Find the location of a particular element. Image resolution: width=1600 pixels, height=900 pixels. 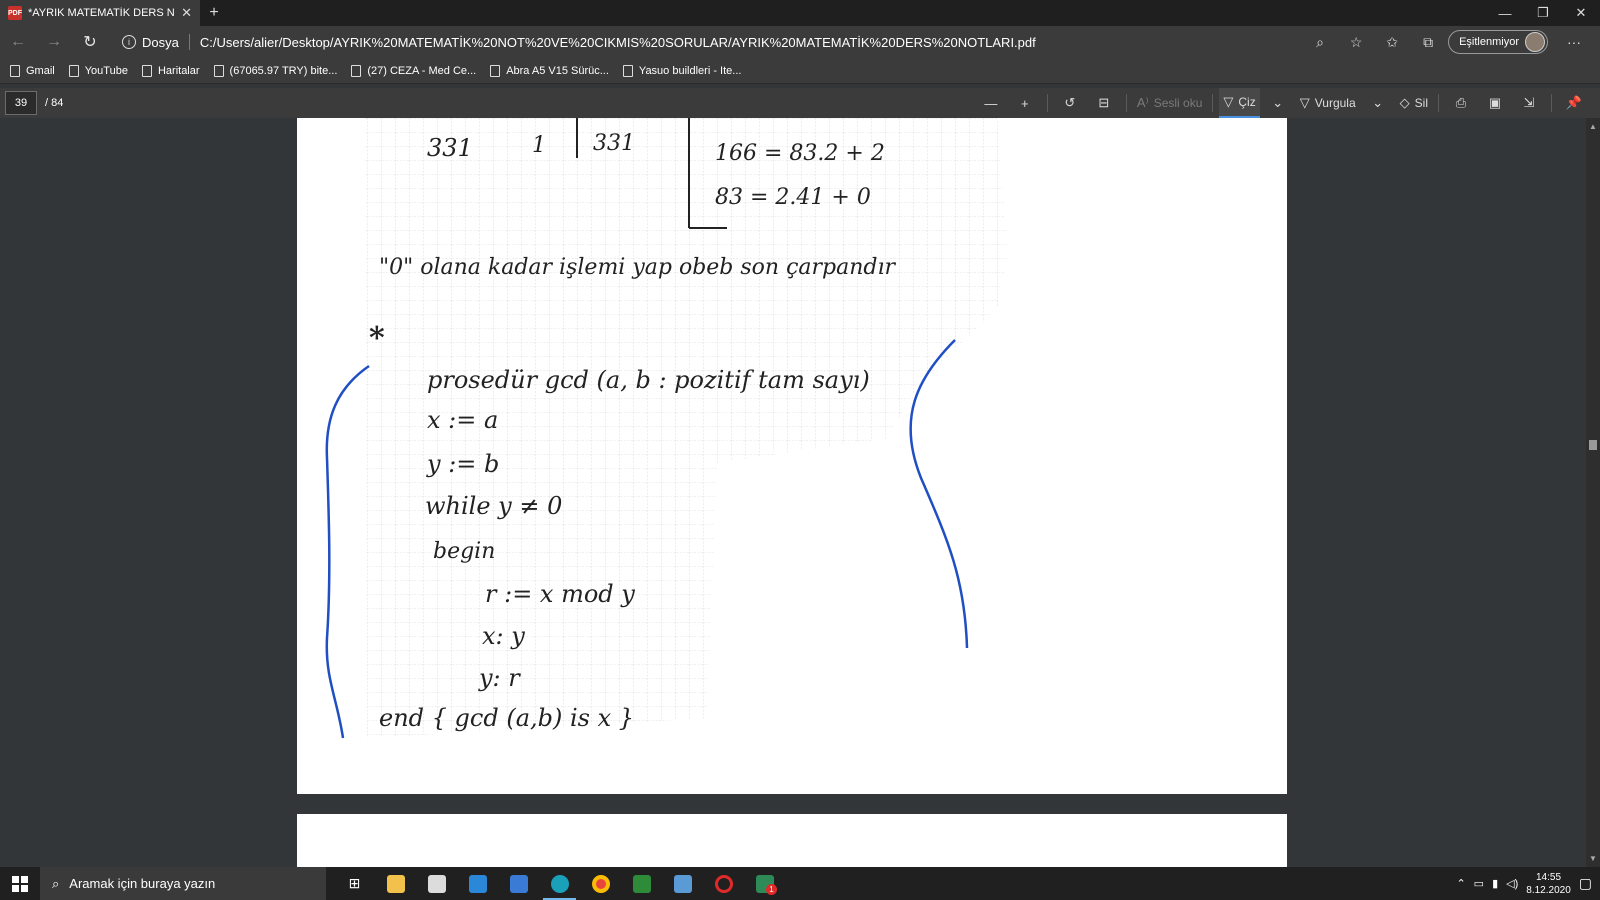

sync-label: Eşitlenmiyor is located at coordinates (1489, 42).